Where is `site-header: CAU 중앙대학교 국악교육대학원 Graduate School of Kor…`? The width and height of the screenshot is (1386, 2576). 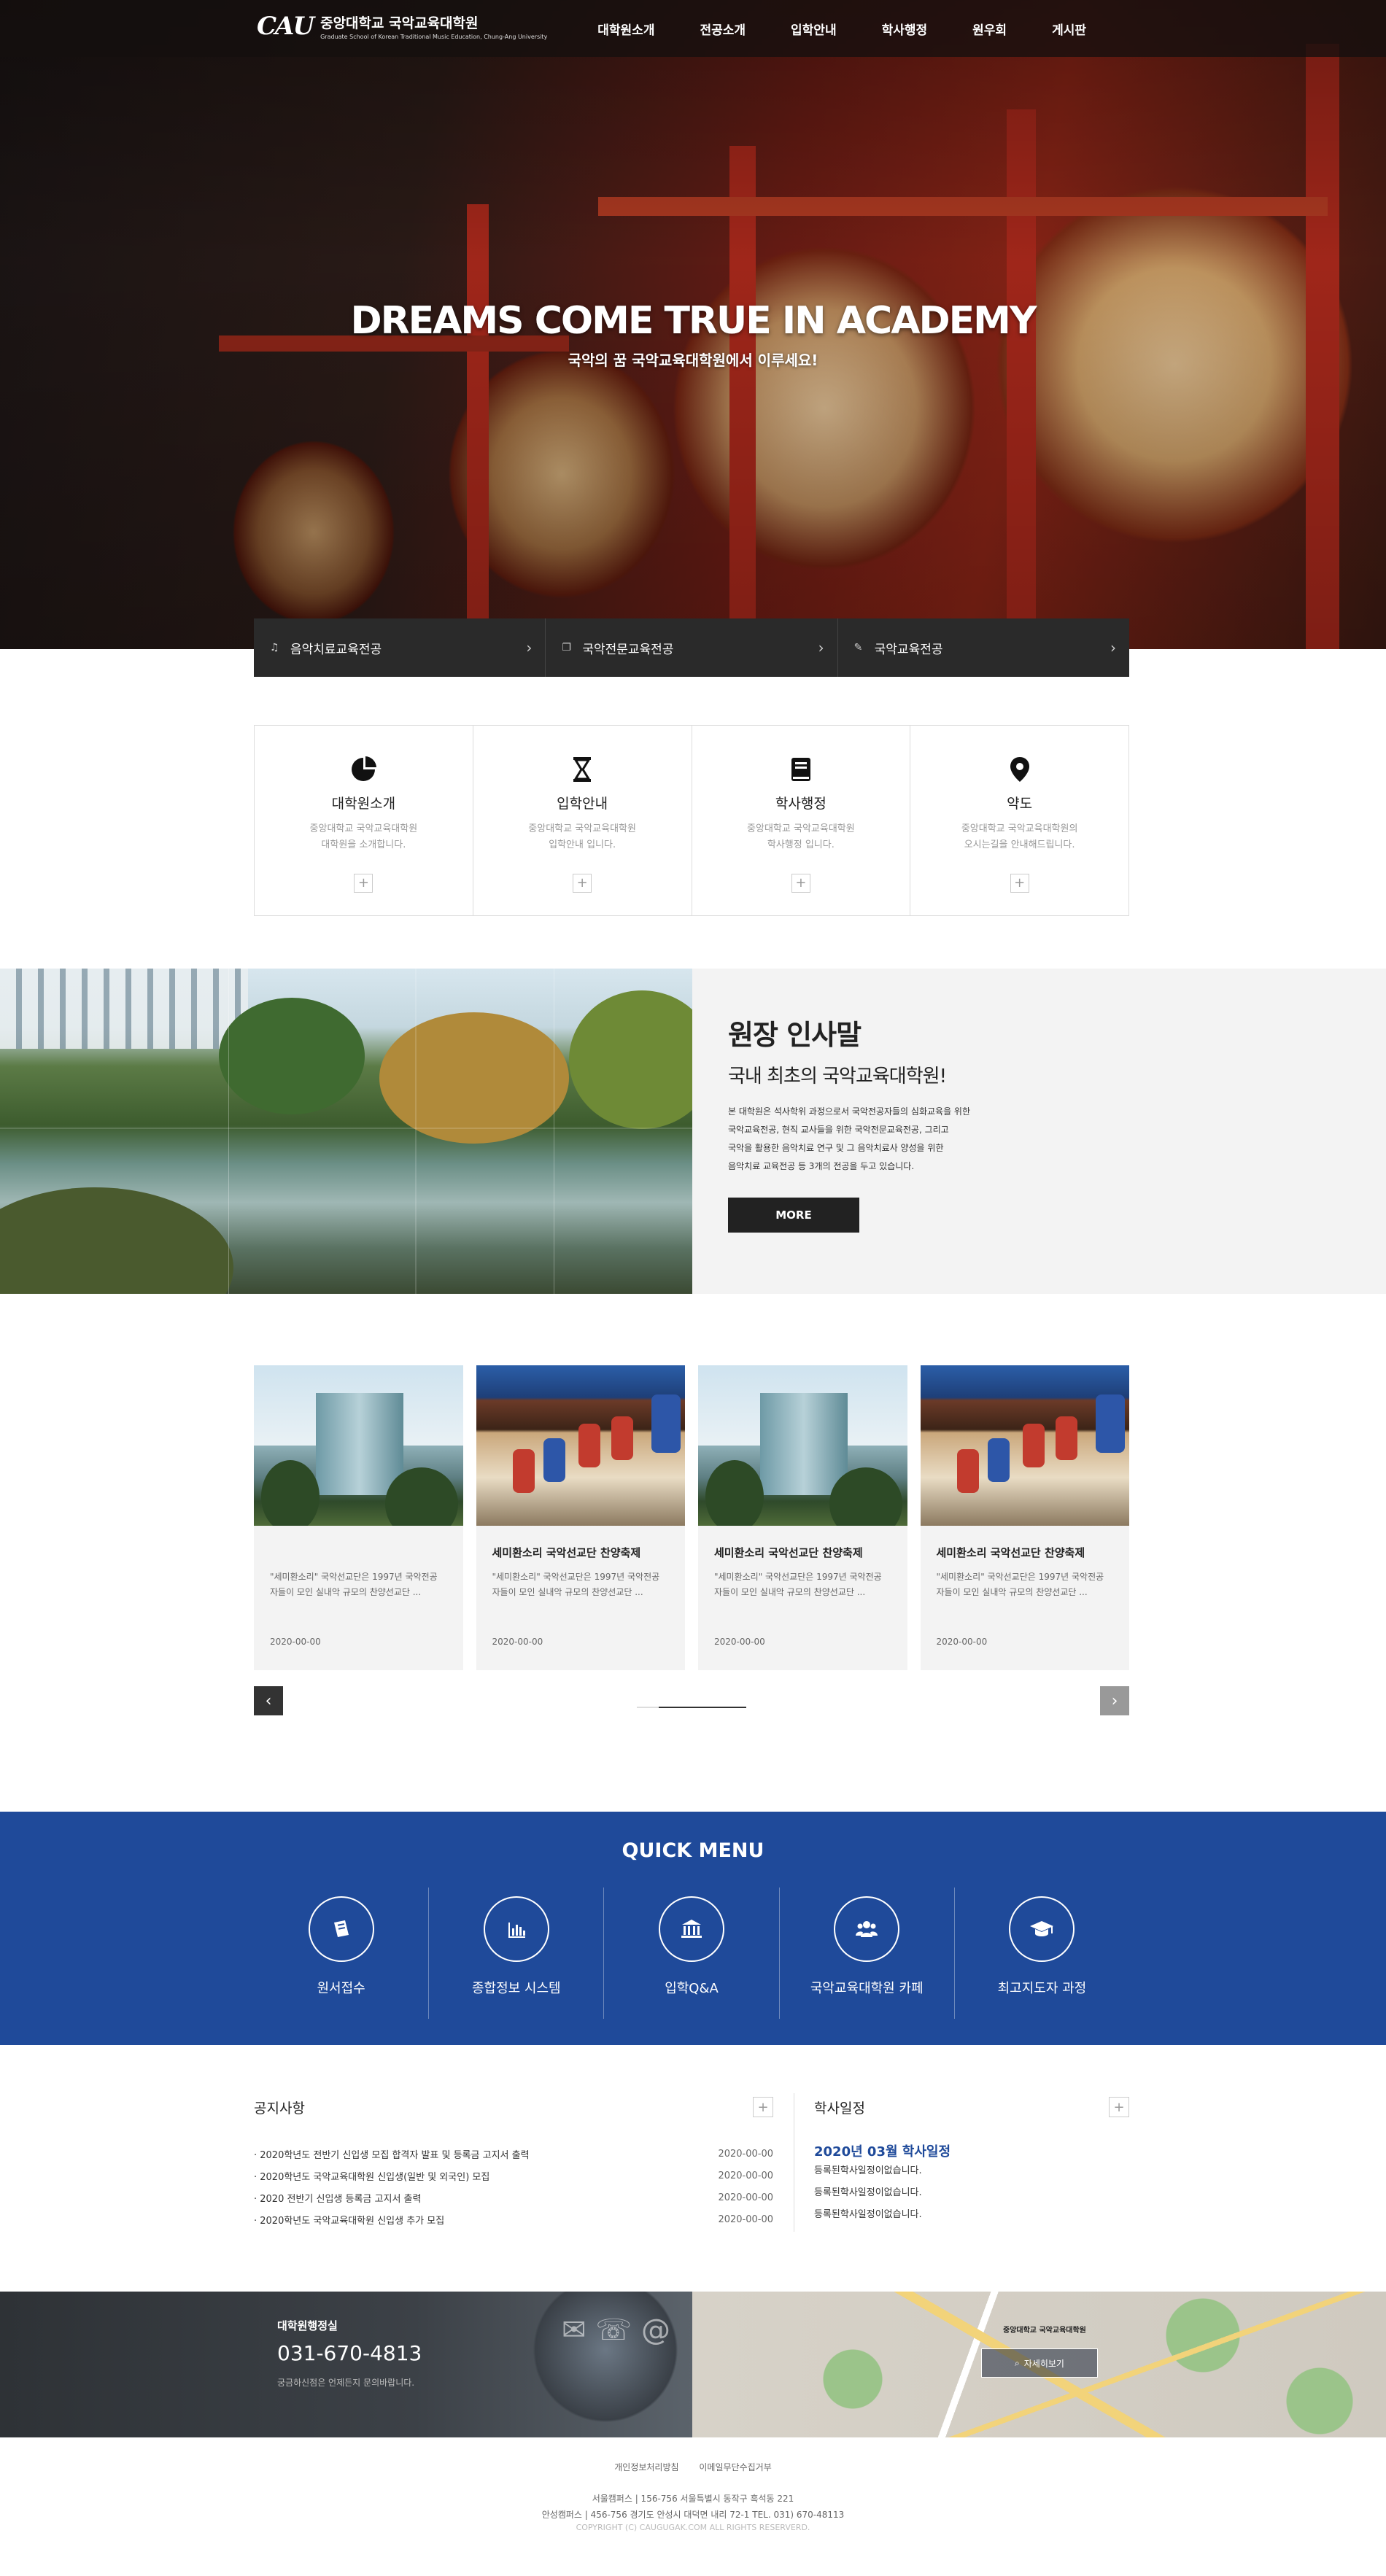 site-header: CAU 중앙대학교 국악교육대학원 Graduate School of Kor… is located at coordinates (693, 29).